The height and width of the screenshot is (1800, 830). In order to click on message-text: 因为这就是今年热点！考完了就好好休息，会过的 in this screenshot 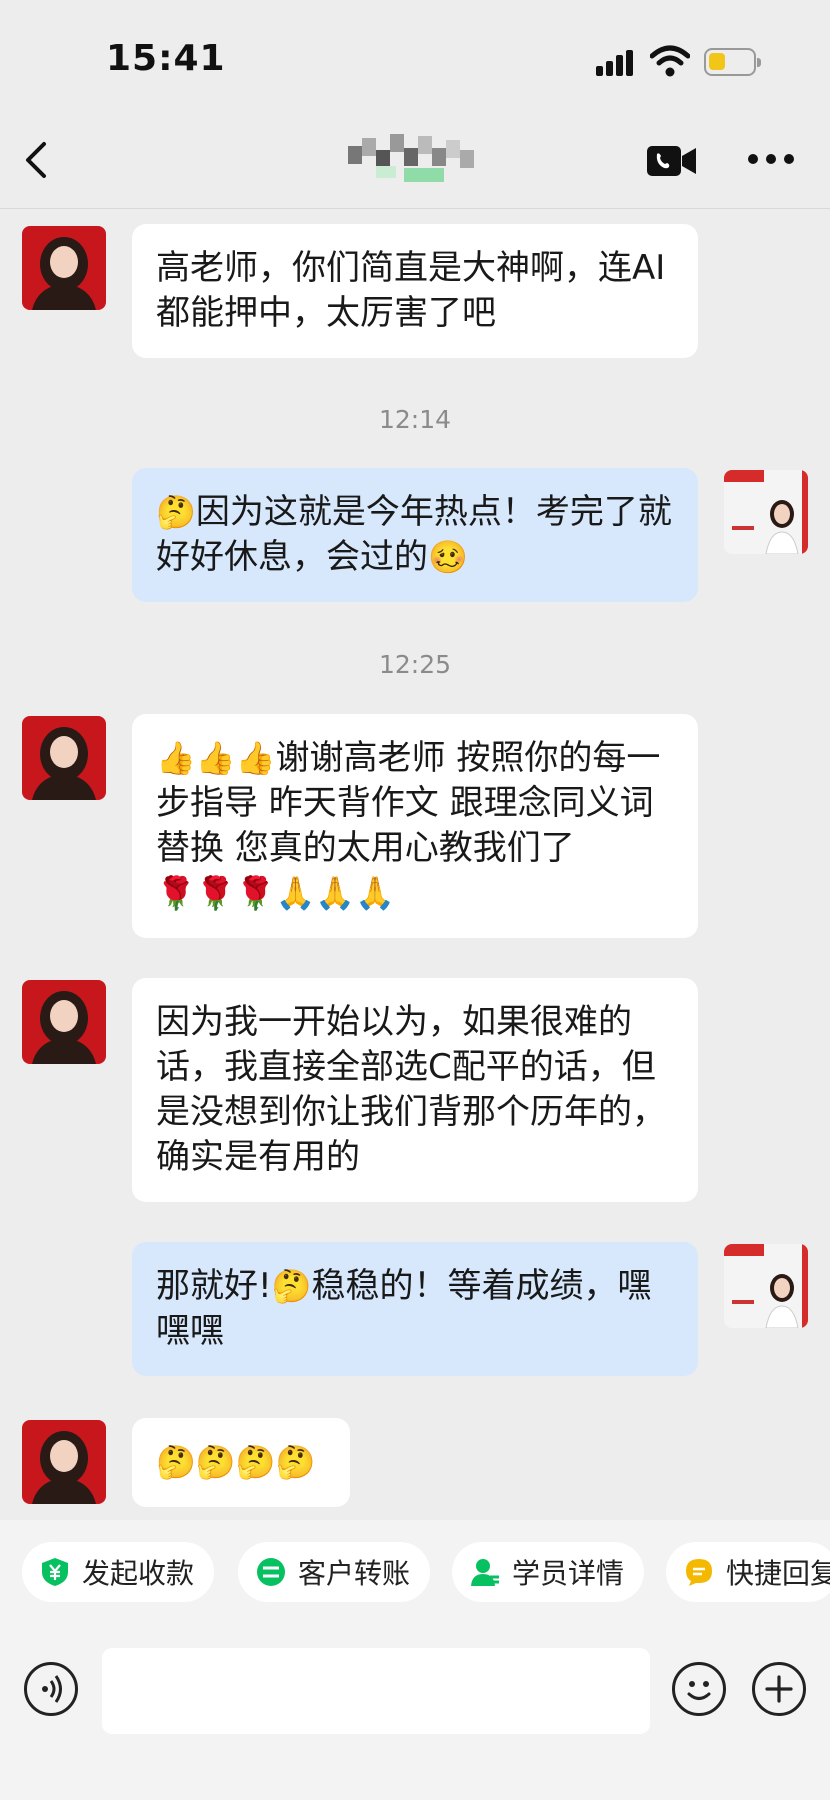, I will do `click(414, 534)`.